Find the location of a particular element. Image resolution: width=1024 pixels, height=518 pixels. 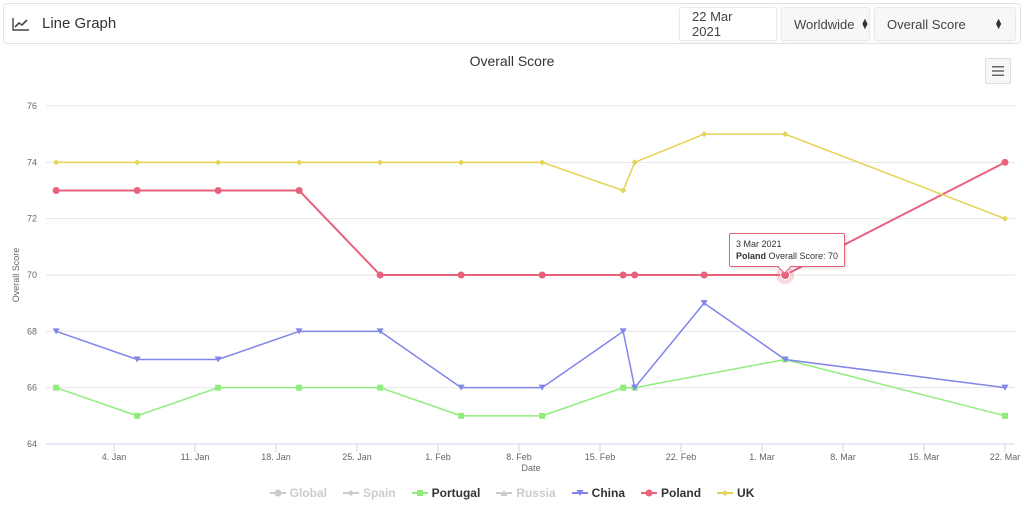

legend-label: Poland is located at coordinates (681, 493).